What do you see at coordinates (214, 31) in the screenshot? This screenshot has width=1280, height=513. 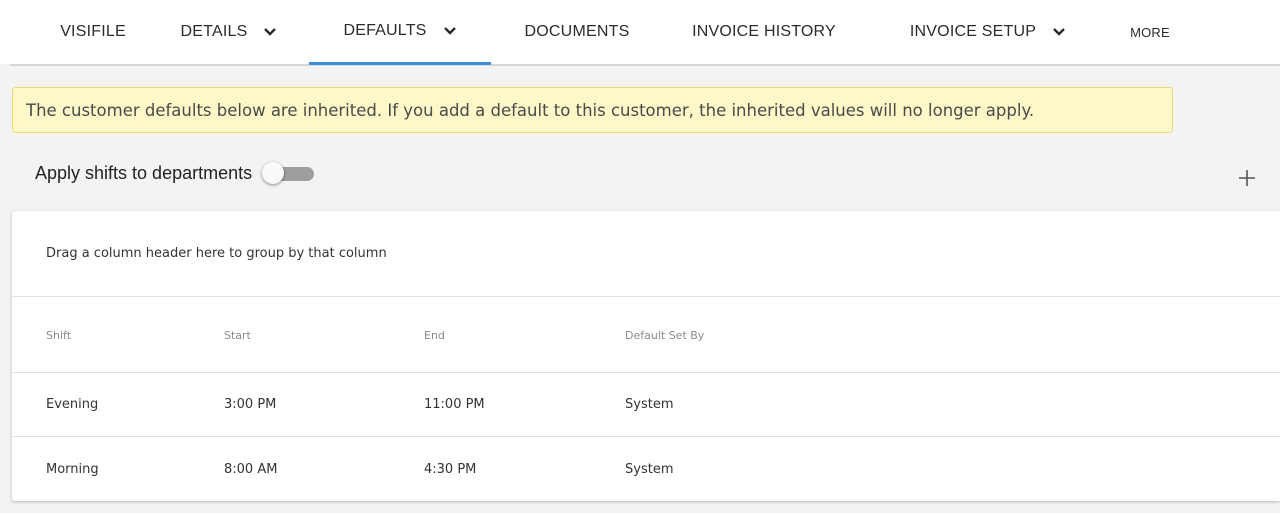 I see `tab-label: DETAILS` at bounding box center [214, 31].